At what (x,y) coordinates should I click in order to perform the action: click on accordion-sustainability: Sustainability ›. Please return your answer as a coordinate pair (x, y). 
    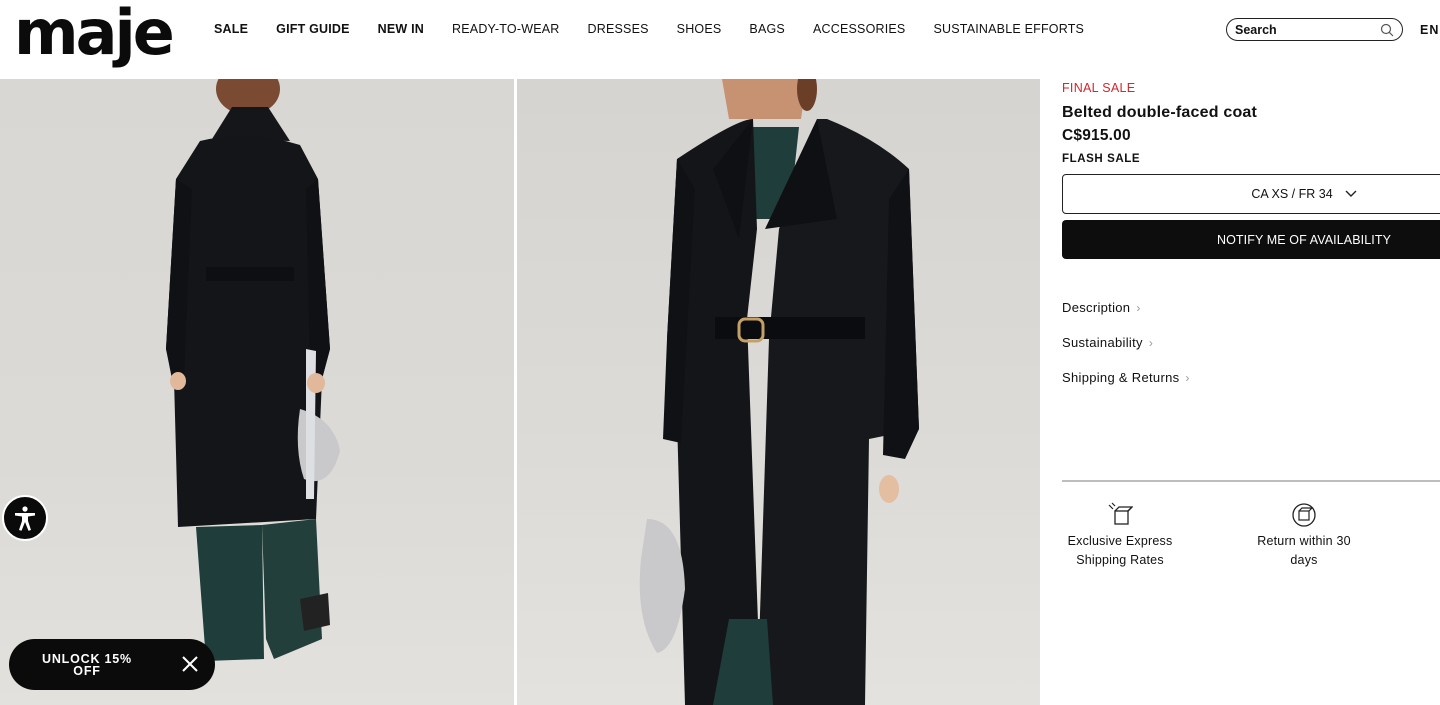
    Looking at the image, I should click on (1107, 342).